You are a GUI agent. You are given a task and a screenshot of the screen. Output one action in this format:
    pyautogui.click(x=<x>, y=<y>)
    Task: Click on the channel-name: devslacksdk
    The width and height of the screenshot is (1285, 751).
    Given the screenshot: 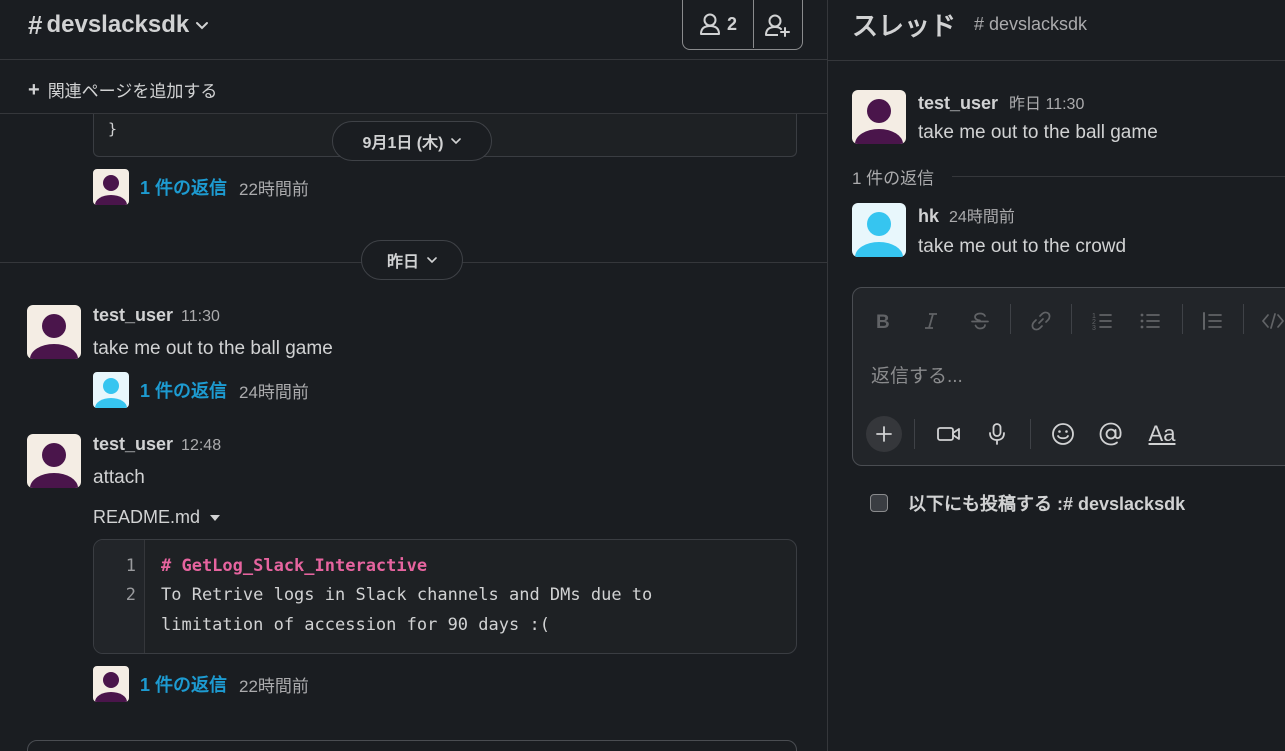 What is the action you would take?
    pyautogui.click(x=118, y=24)
    